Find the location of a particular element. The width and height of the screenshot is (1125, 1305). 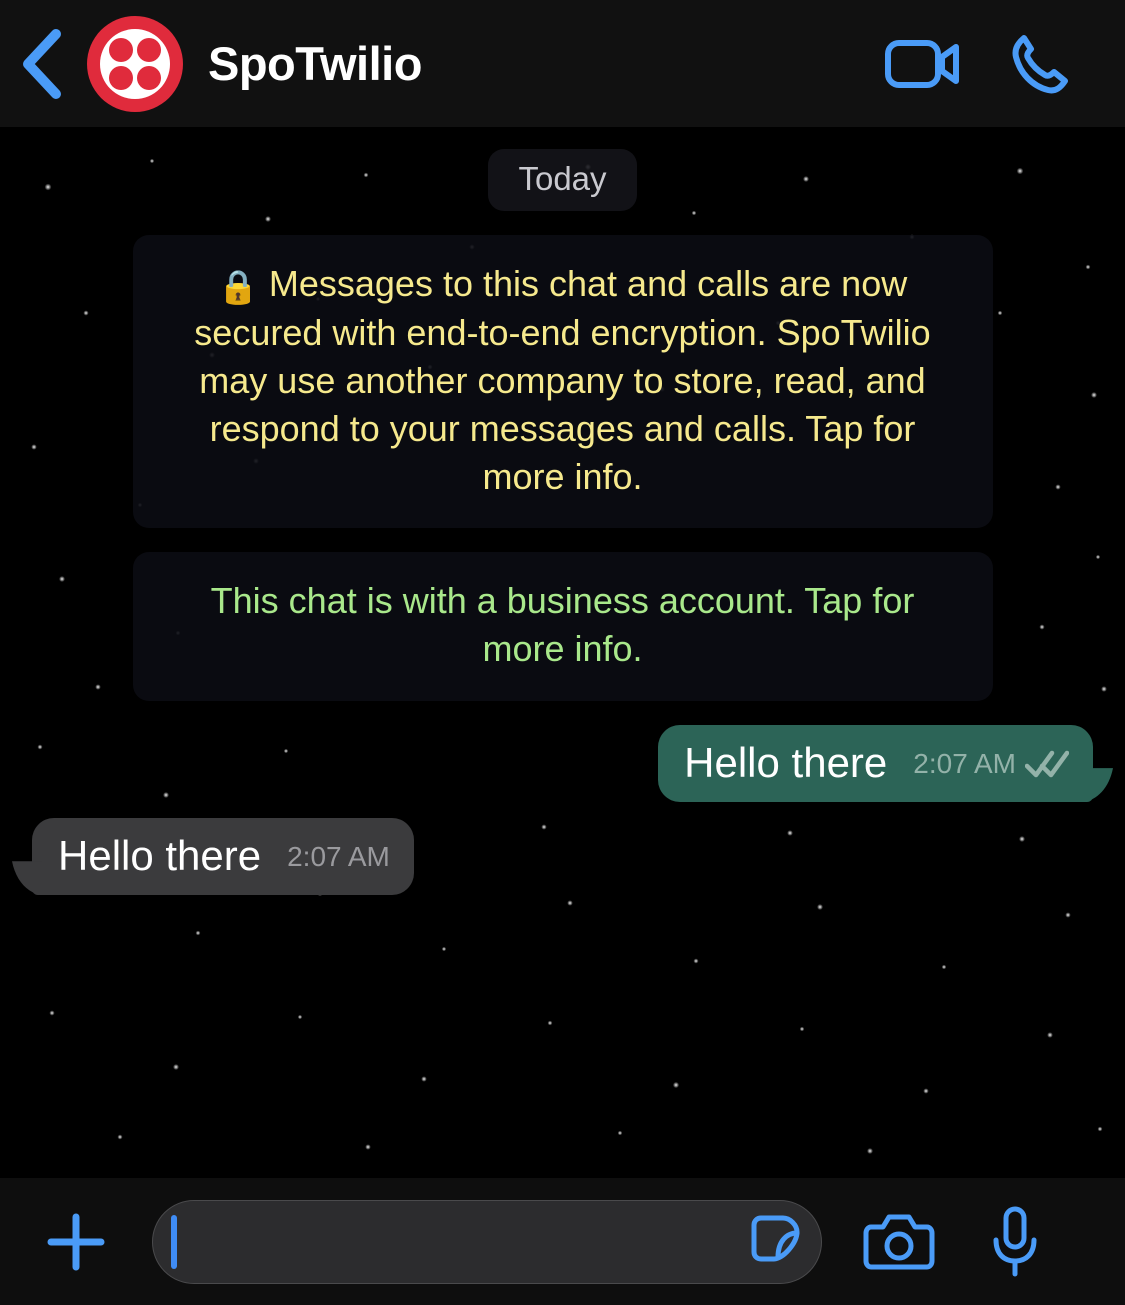

message-bubble-outgoing: Hello there 2:07 AM is located at coordinates (875, 764).